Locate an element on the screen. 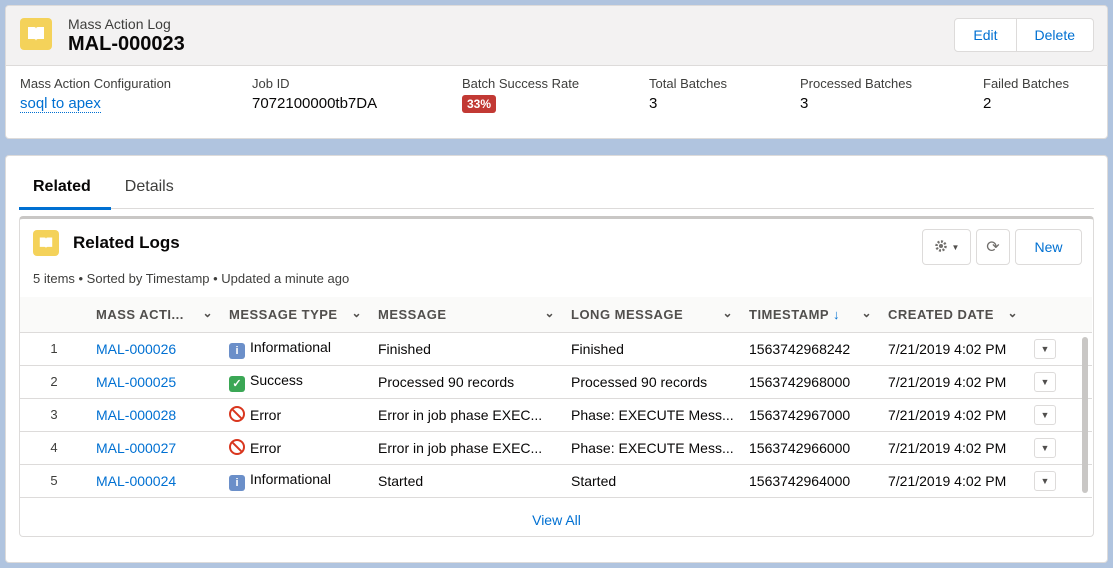 This screenshot has height=568, width=1113. record-header: Mass Action Log MAL-000023 Edit Delete is located at coordinates (556, 36).